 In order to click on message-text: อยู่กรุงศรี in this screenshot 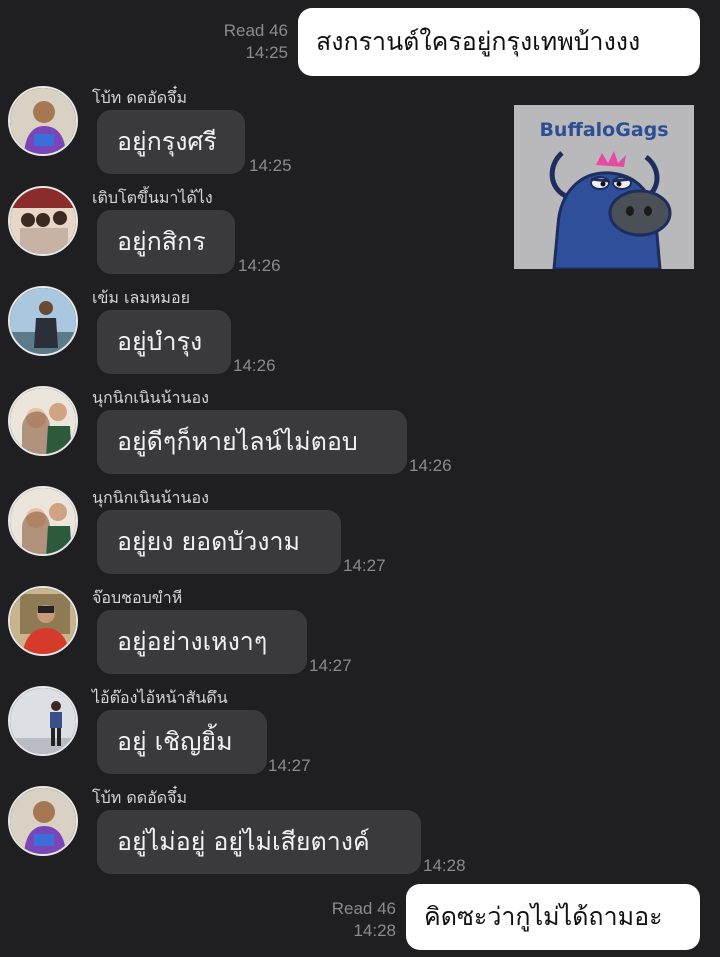, I will do `click(167, 141)`.